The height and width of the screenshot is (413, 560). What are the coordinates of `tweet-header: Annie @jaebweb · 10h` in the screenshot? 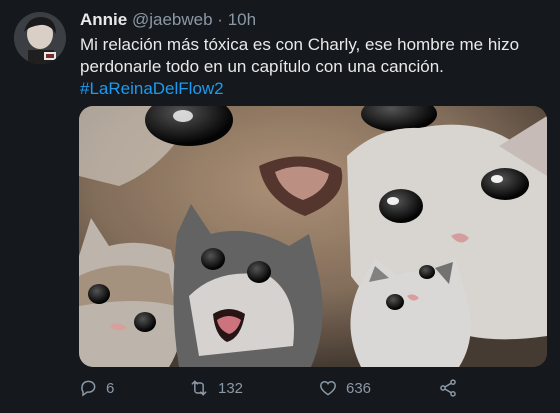 It's located at (168, 20).